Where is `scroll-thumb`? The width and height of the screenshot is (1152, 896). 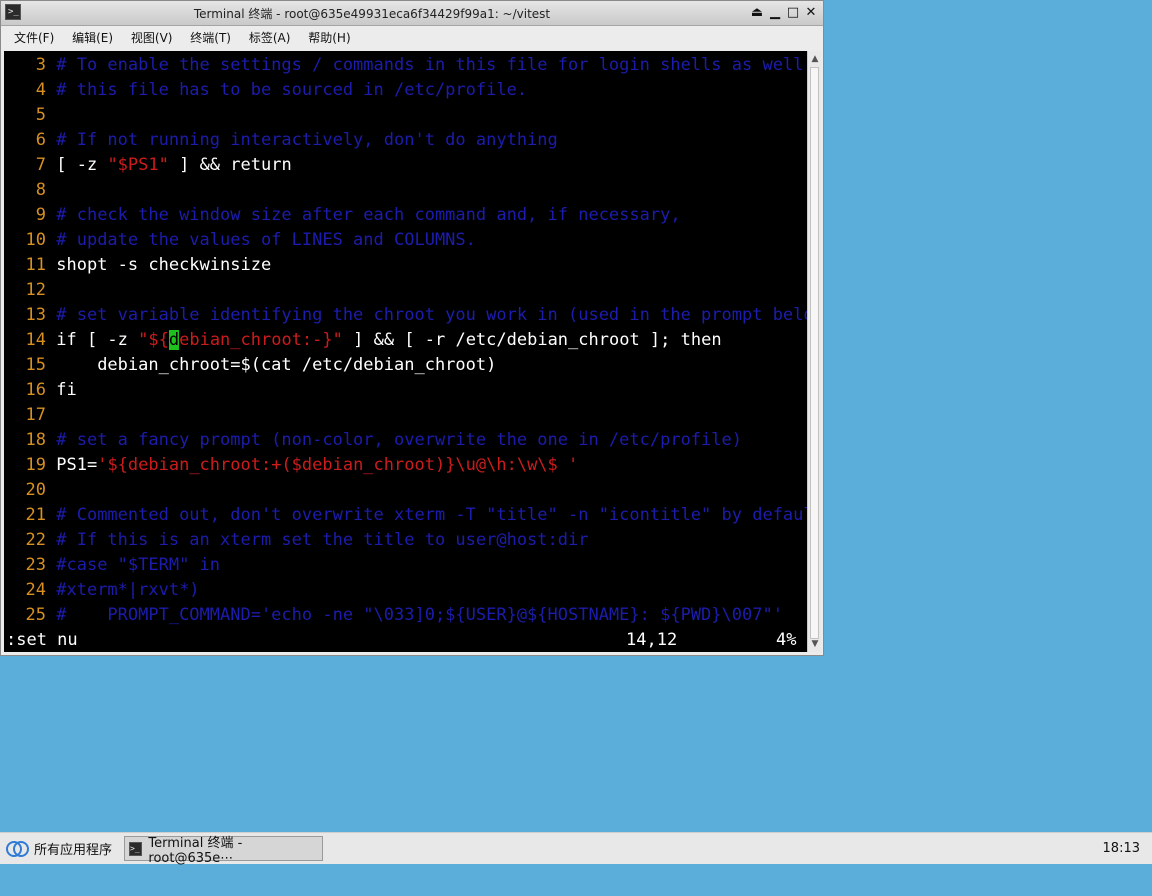 scroll-thumb is located at coordinates (814, 353).